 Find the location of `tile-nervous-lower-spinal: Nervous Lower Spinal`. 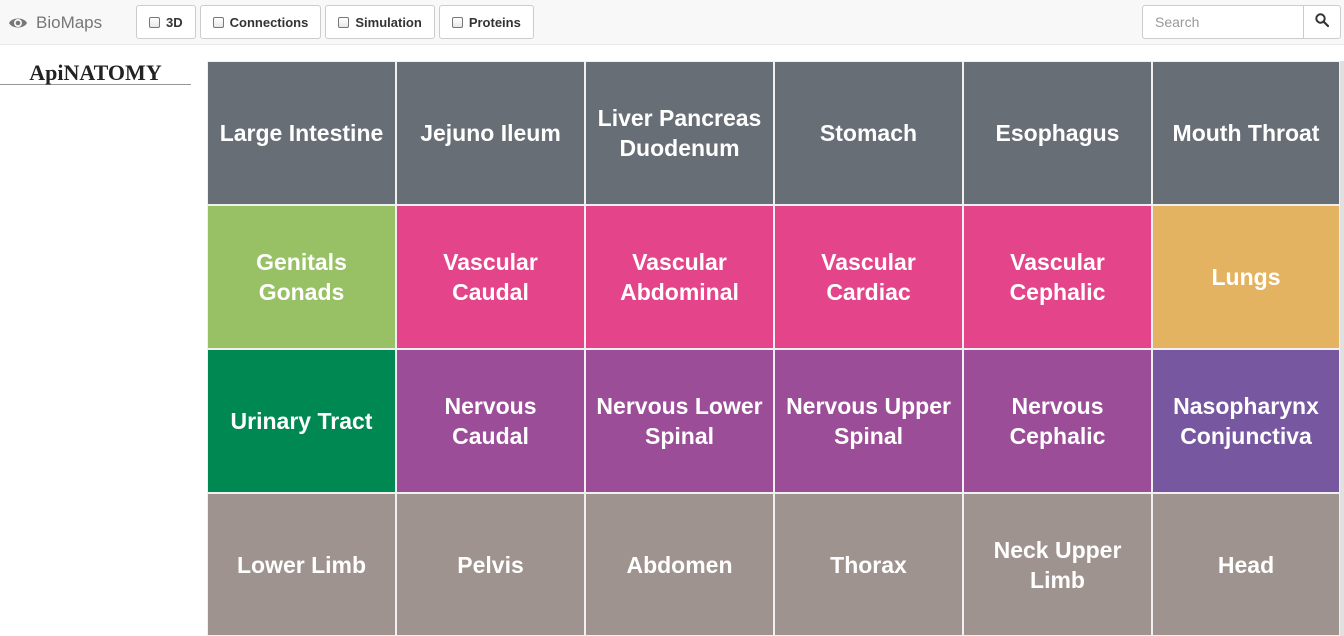

tile-nervous-lower-spinal: Nervous Lower Spinal is located at coordinates (679, 421).